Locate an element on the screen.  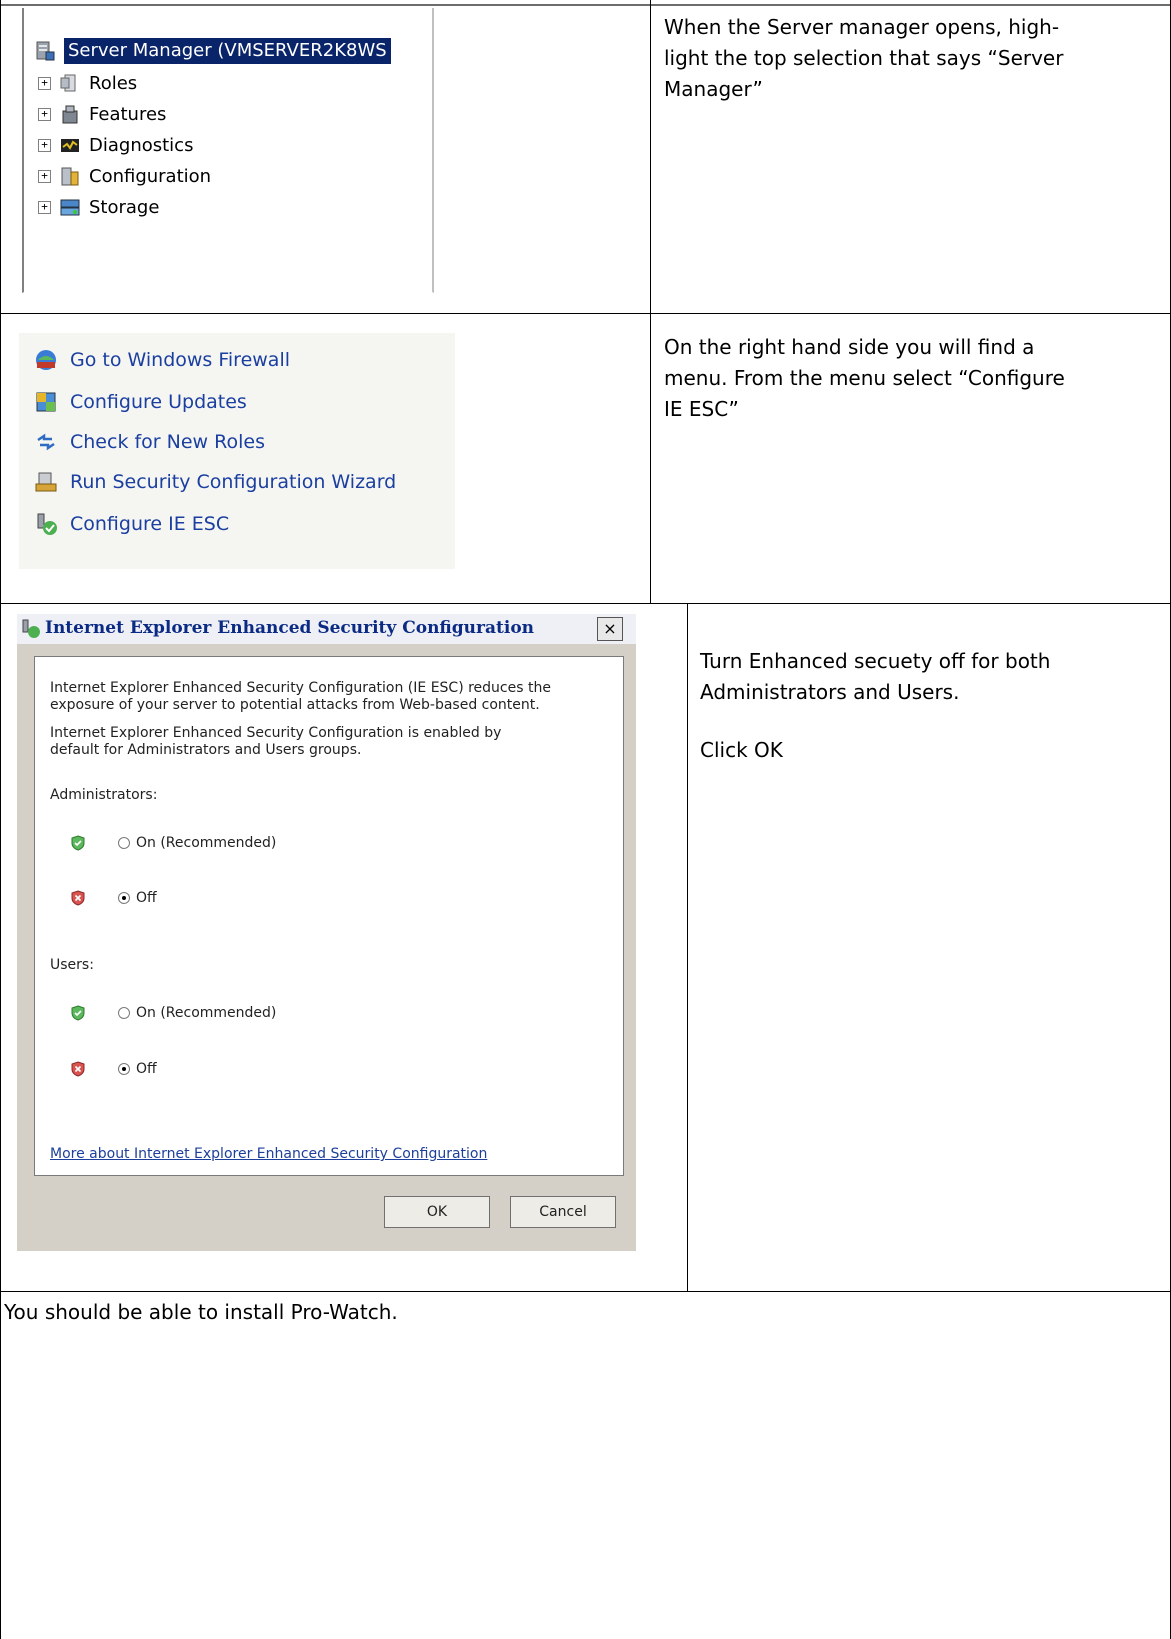
tree-root-server-manager: Server Manager (VMSERVER2K8WS is located at coordinates (212, 51).